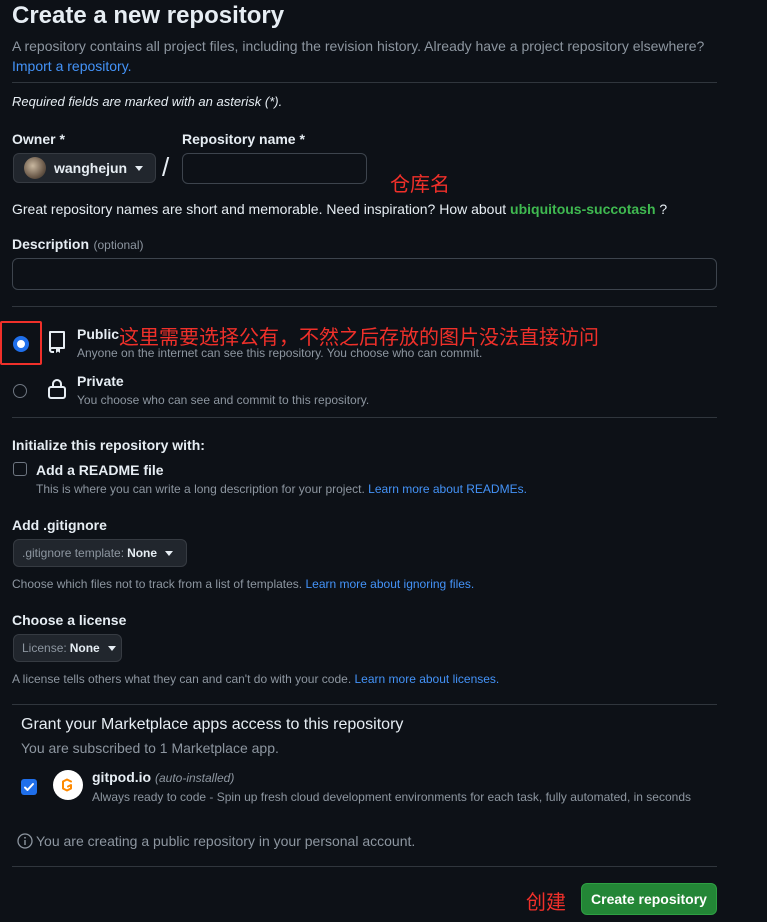 The height and width of the screenshot is (922, 767). I want to click on gitignore-heading: Add .gitignore, so click(59, 525).